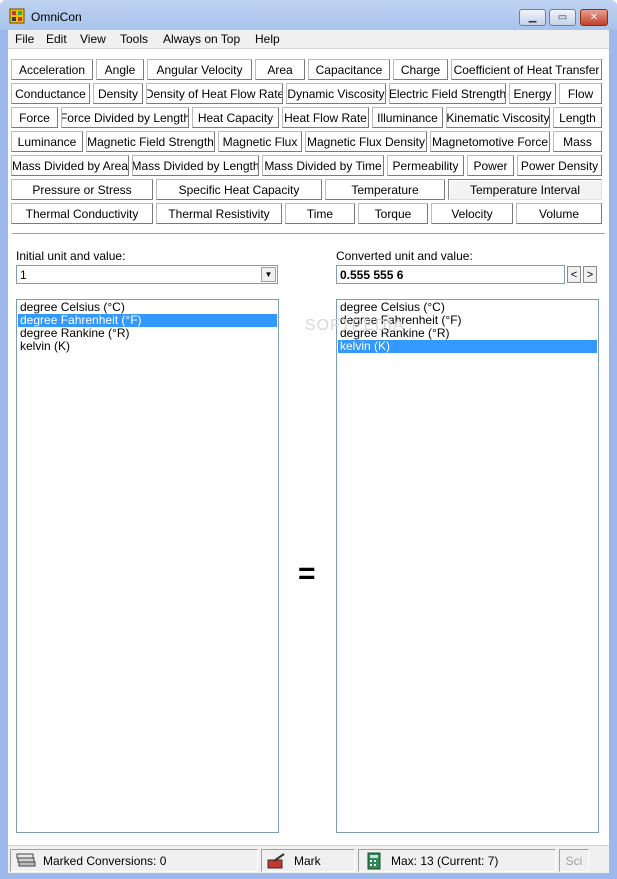  What do you see at coordinates (407, 117) in the screenshot?
I see `category-illuminance: Illuminance` at bounding box center [407, 117].